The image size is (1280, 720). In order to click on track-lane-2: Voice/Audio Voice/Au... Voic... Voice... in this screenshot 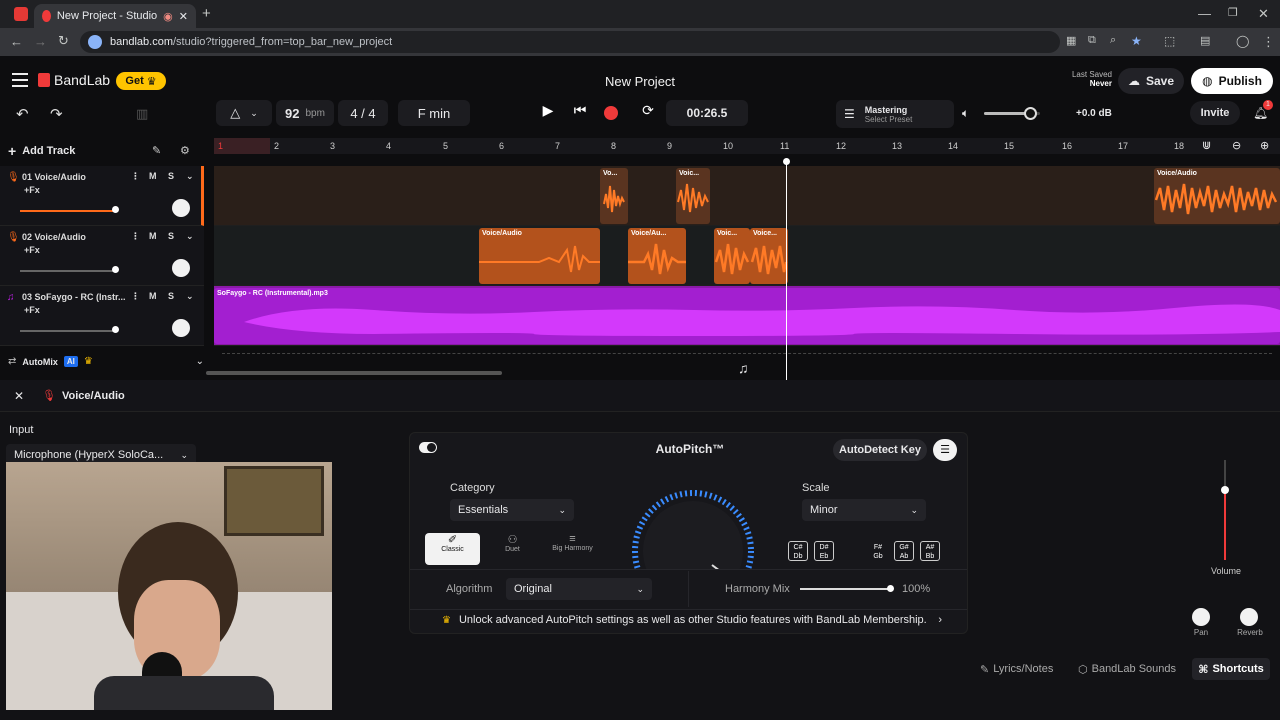, I will do `click(747, 256)`.